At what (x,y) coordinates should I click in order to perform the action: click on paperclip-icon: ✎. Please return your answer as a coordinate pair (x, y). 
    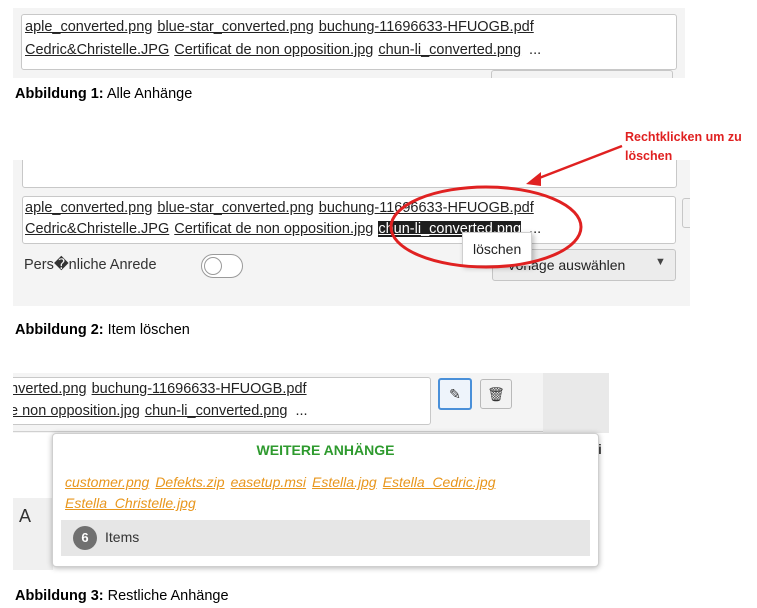
    Looking at the image, I should click on (455, 394).